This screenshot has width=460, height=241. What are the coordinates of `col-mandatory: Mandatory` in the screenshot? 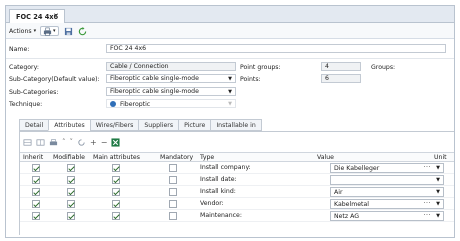 It's located at (176, 157).